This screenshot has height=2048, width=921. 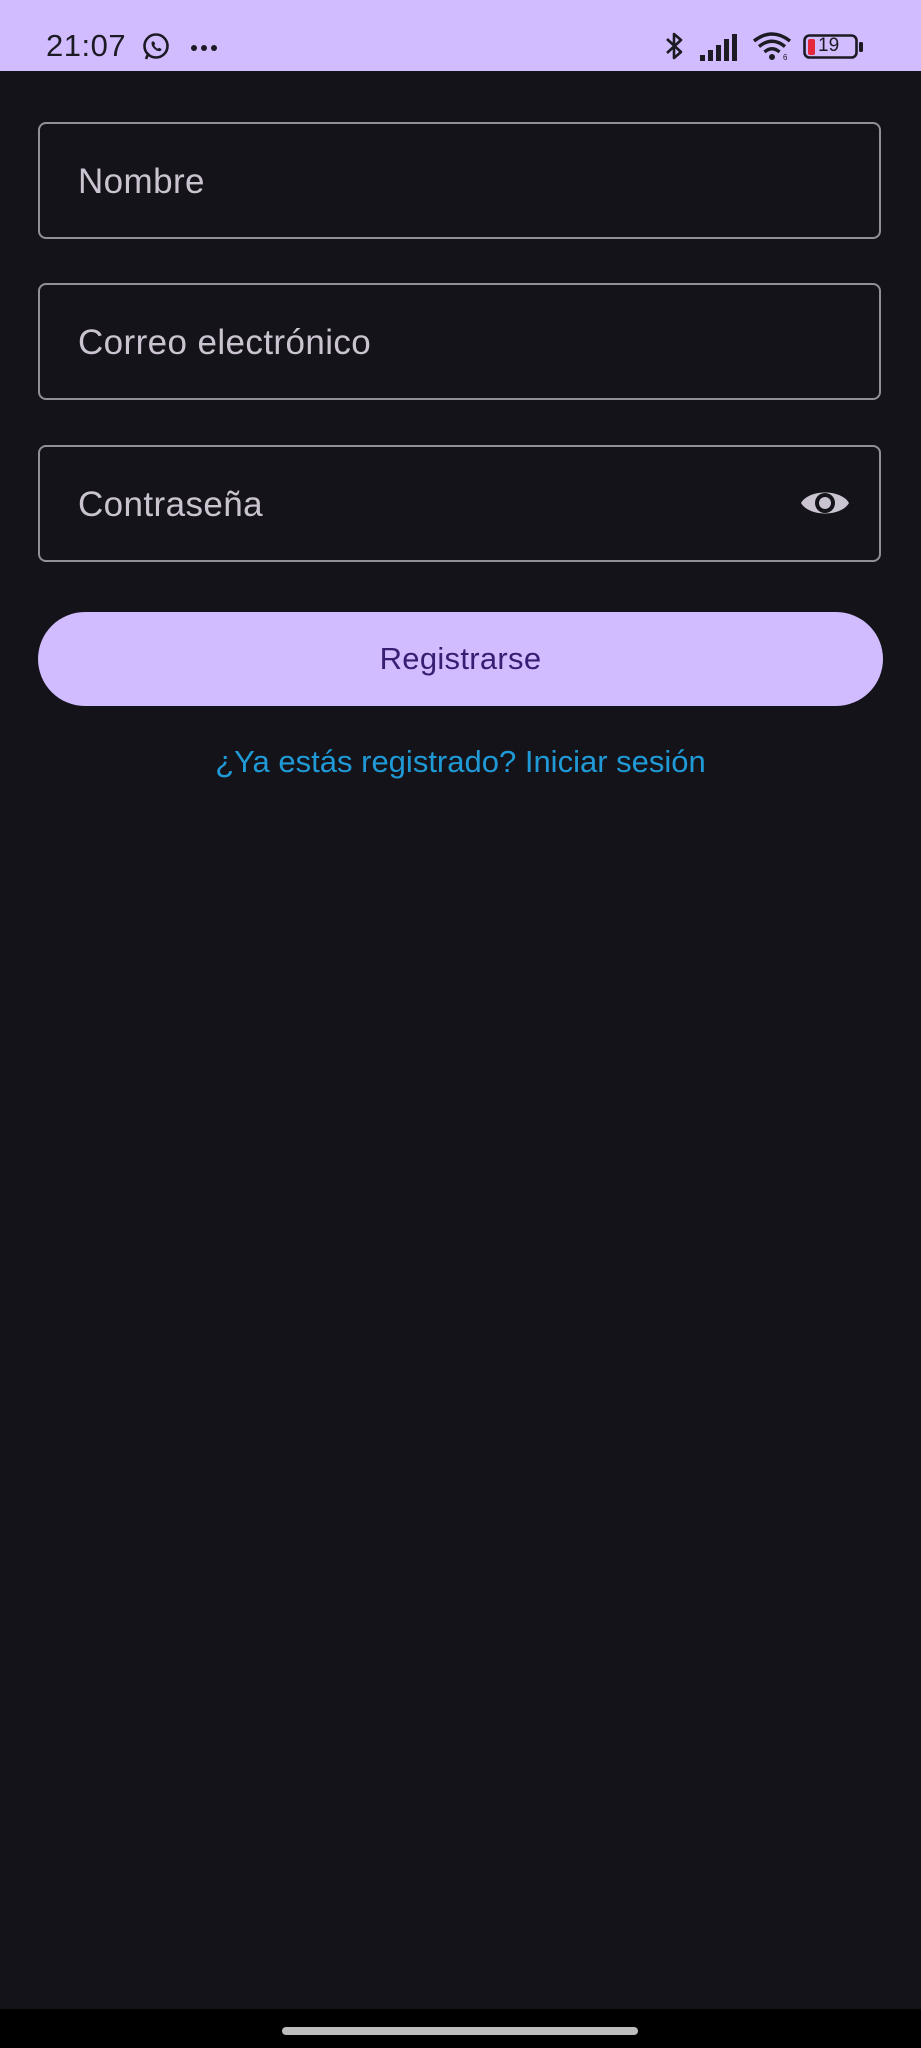 What do you see at coordinates (459, 503) in the screenshot?
I see `password-field: Contraseña` at bounding box center [459, 503].